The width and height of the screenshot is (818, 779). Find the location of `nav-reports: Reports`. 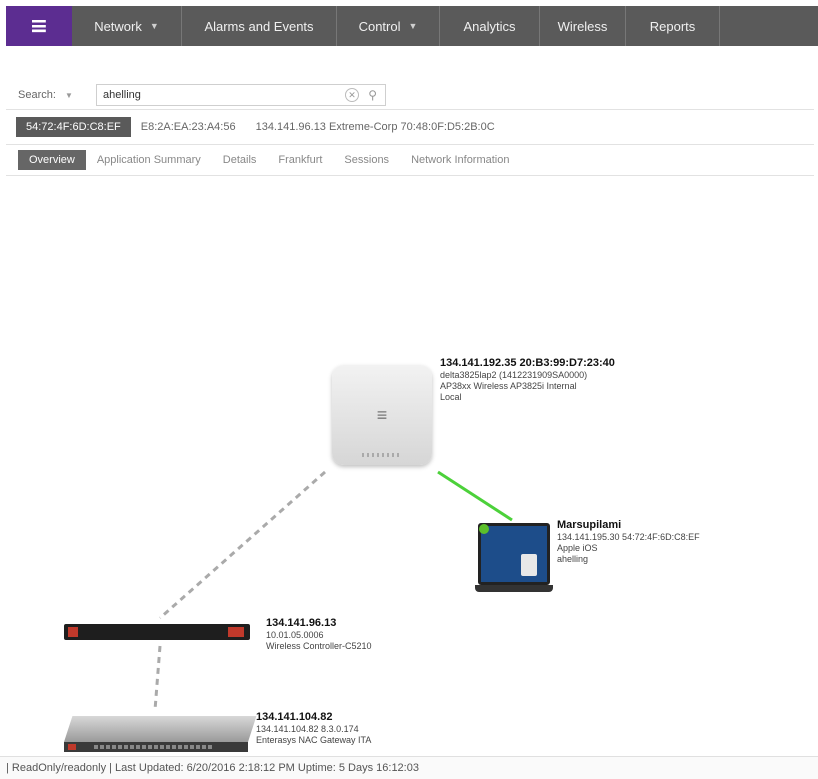

nav-reports: Reports is located at coordinates (673, 26).